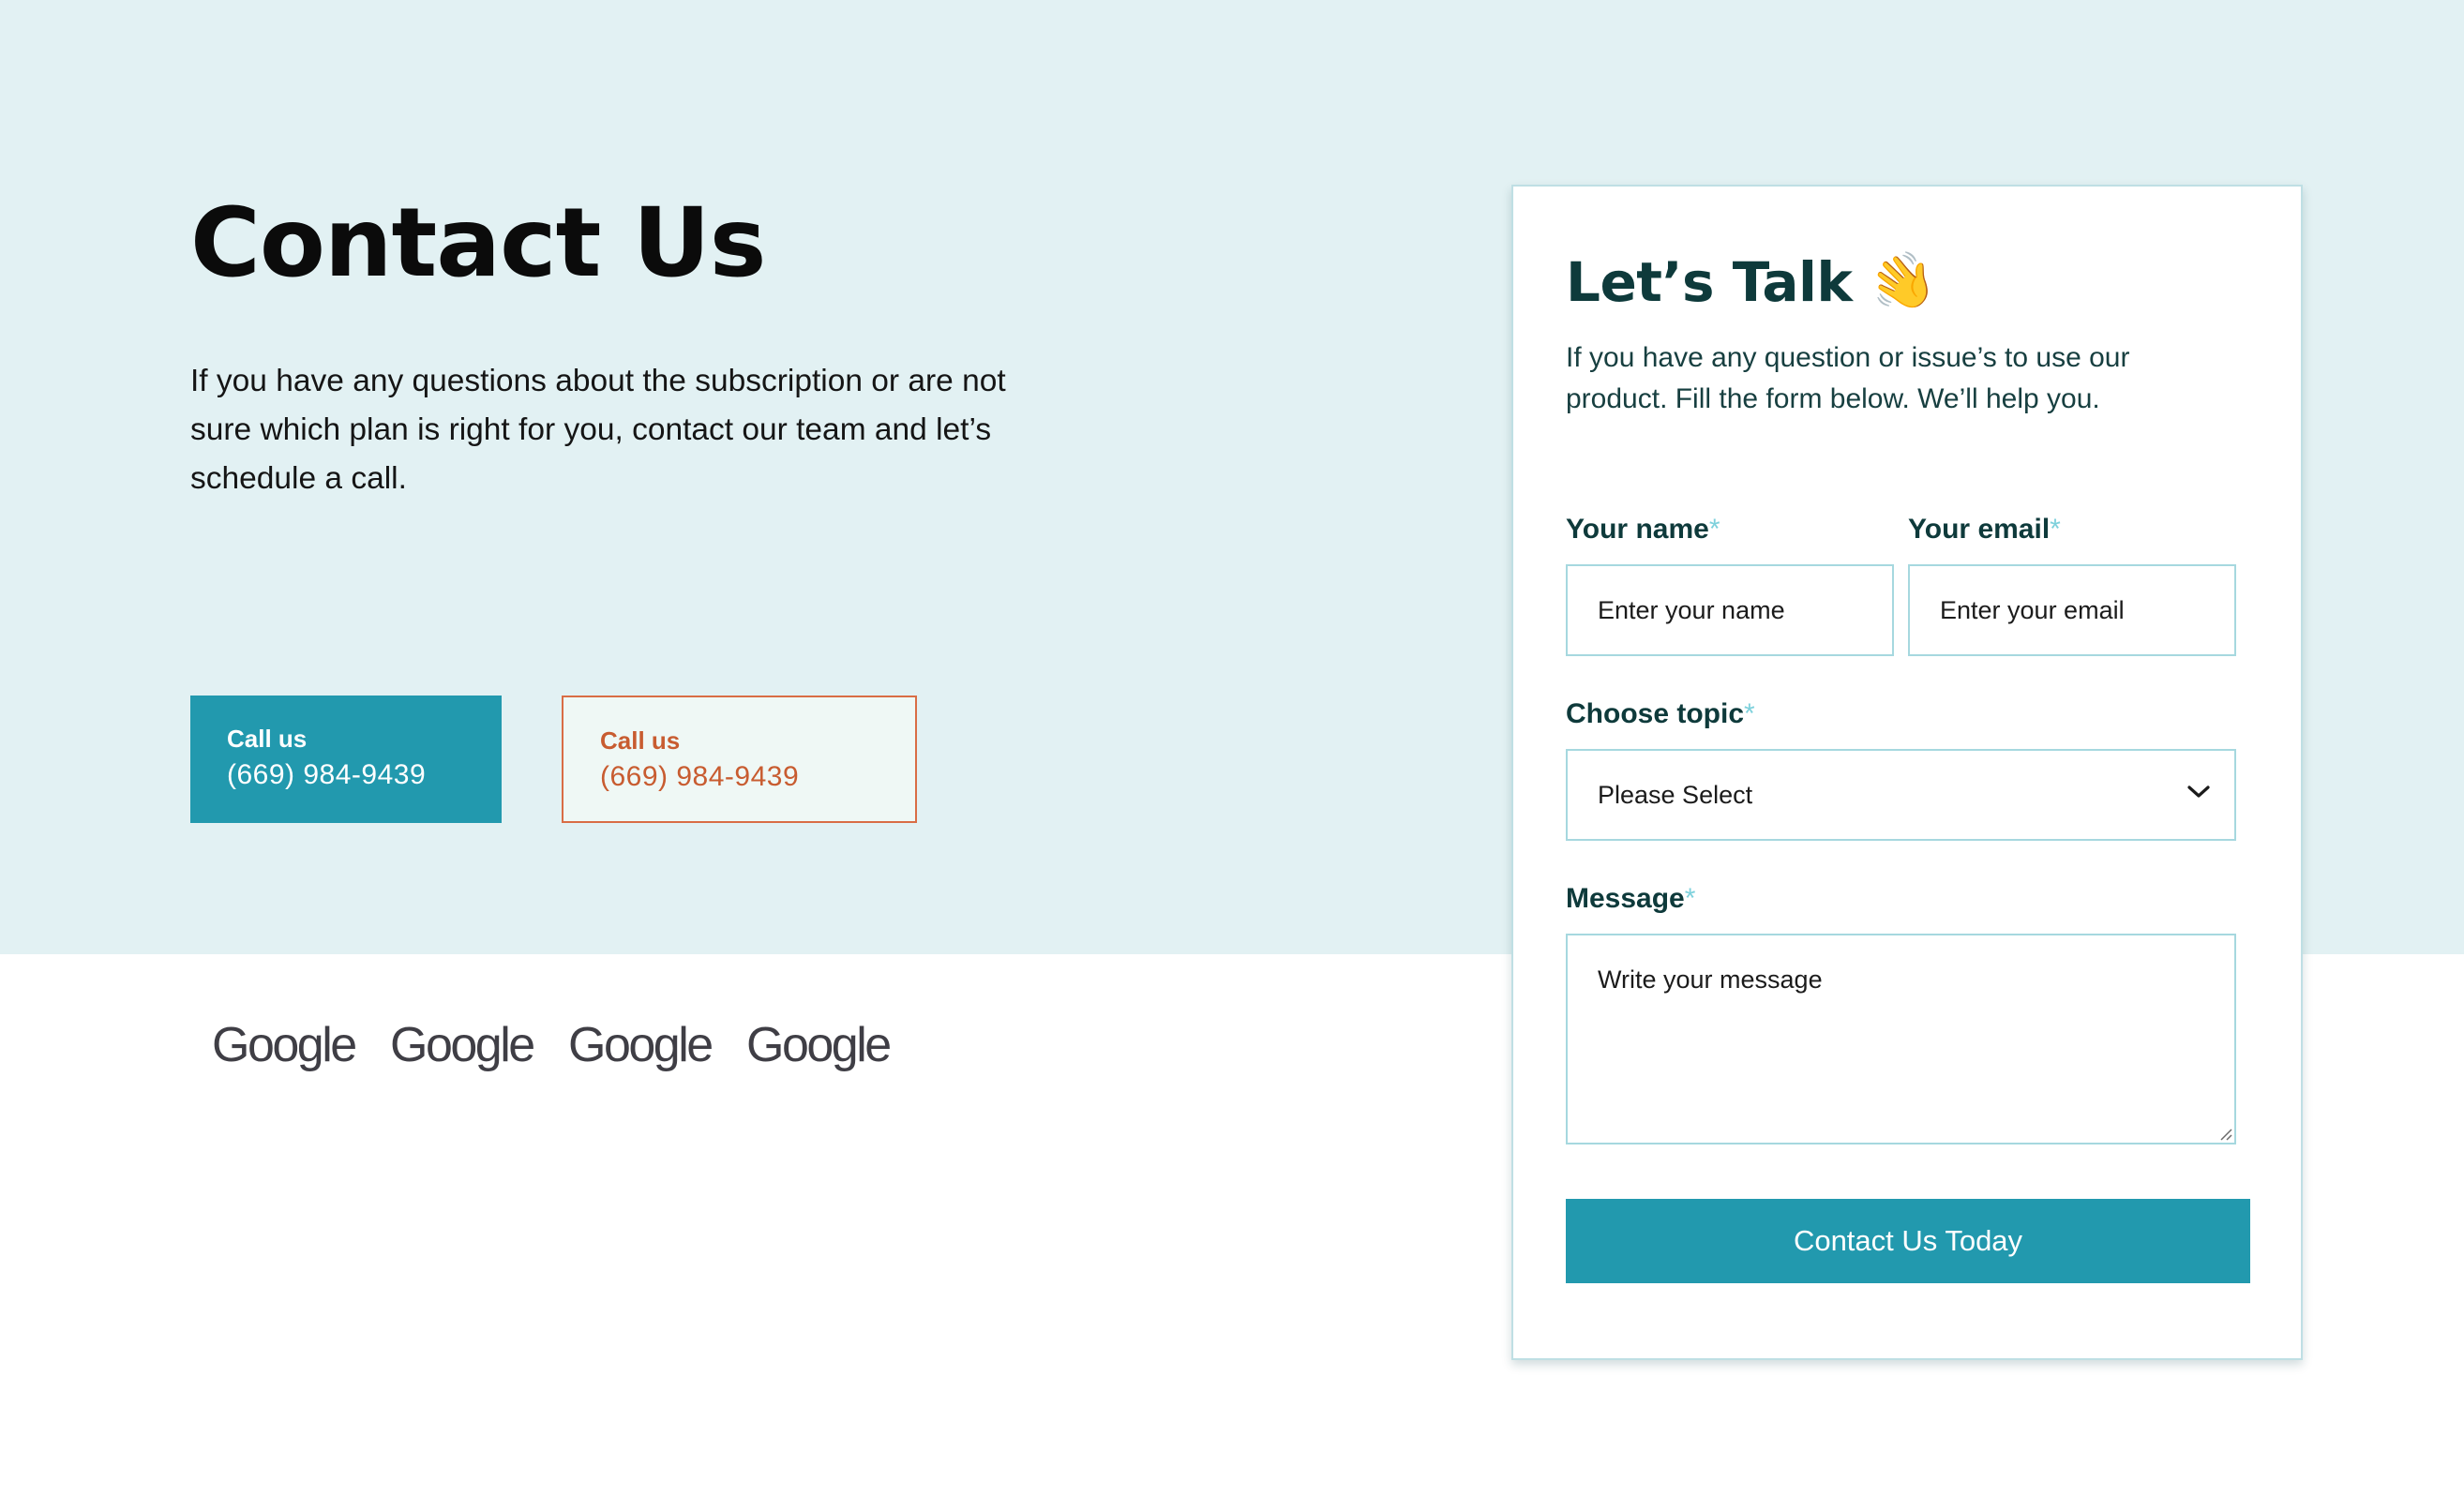  Describe the element at coordinates (739, 759) in the screenshot. I see `call-us-button-secondary: Call us (669) 984-9439` at that location.